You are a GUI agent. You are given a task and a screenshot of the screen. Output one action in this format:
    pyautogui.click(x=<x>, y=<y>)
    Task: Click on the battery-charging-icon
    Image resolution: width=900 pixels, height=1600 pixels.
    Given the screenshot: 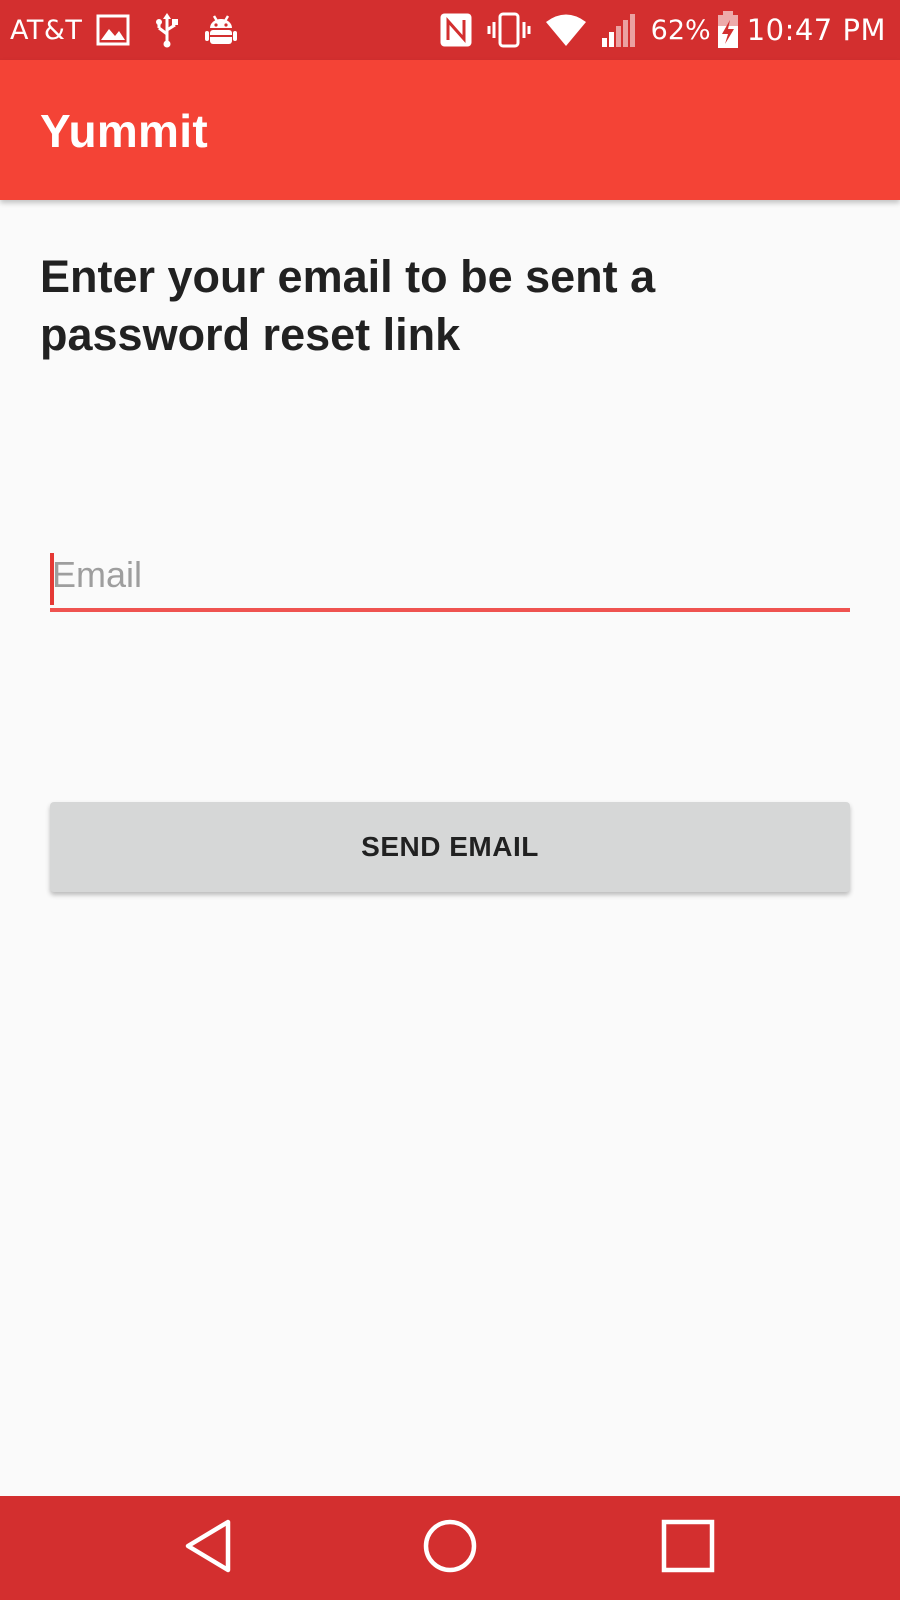 What is the action you would take?
    pyautogui.click(x=728, y=30)
    